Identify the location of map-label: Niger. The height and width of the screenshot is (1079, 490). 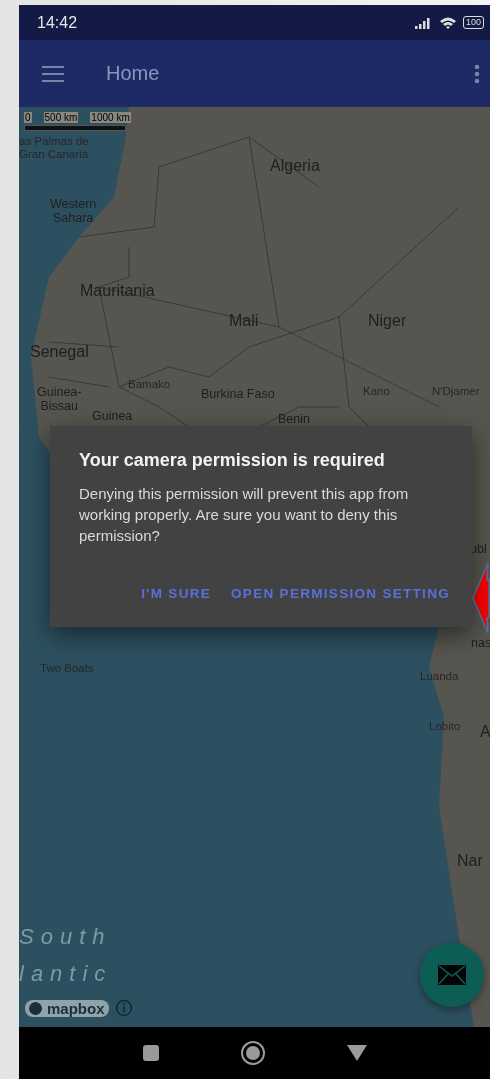
(387, 321).